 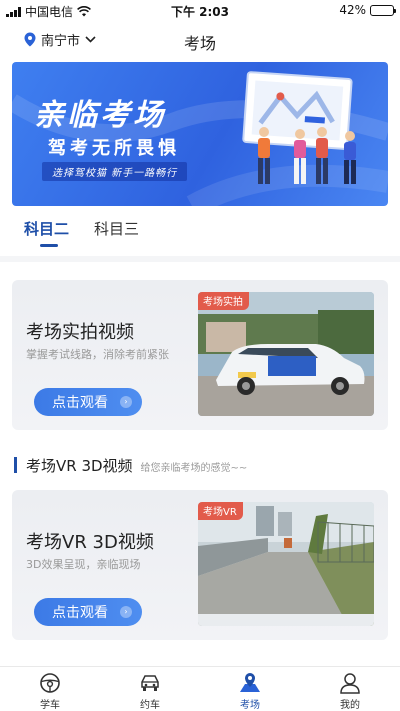 I want to click on battery-icon, so click(x=383, y=10).